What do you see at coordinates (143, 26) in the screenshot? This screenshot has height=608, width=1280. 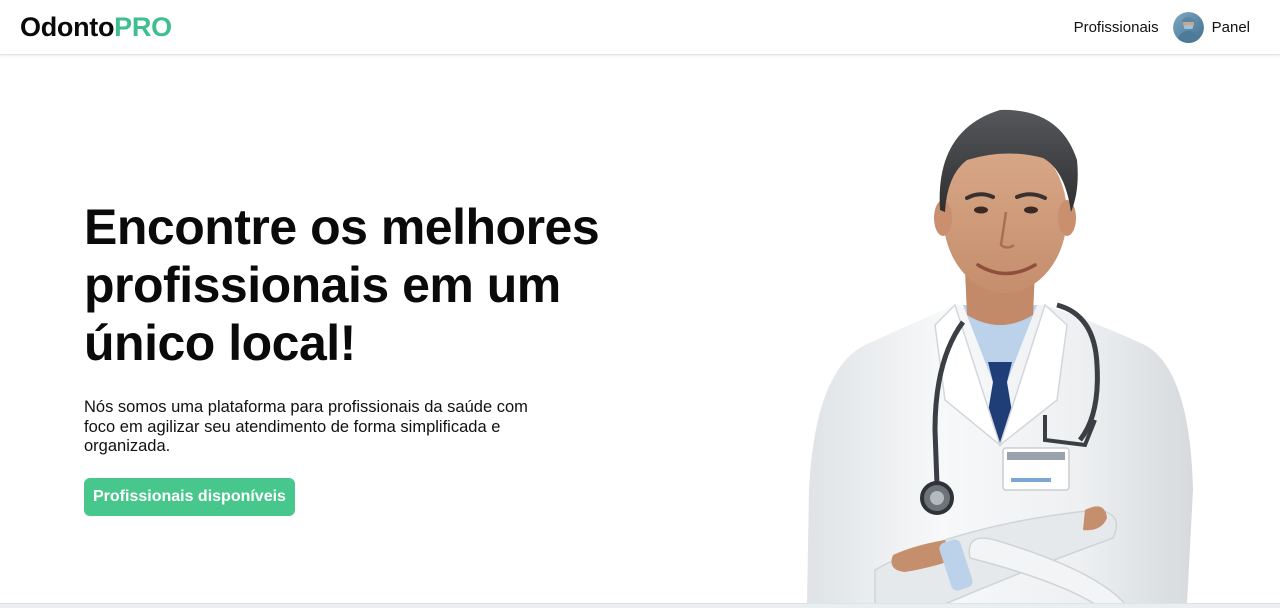 I see `logo-accent-text: PRO` at bounding box center [143, 26].